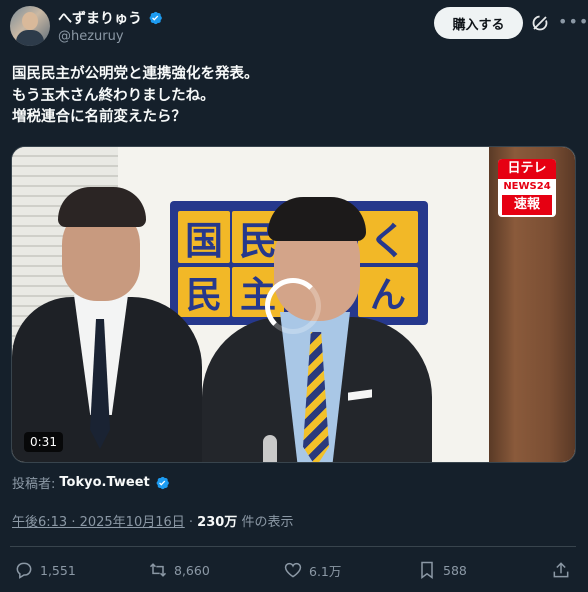 Image resolution: width=588 pixels, height=592 pixels. Describe the element at coordinates (527, 188) in the screenshot. I see `broadcaster-logo: 日テレ NEWS24 速報` at that location.